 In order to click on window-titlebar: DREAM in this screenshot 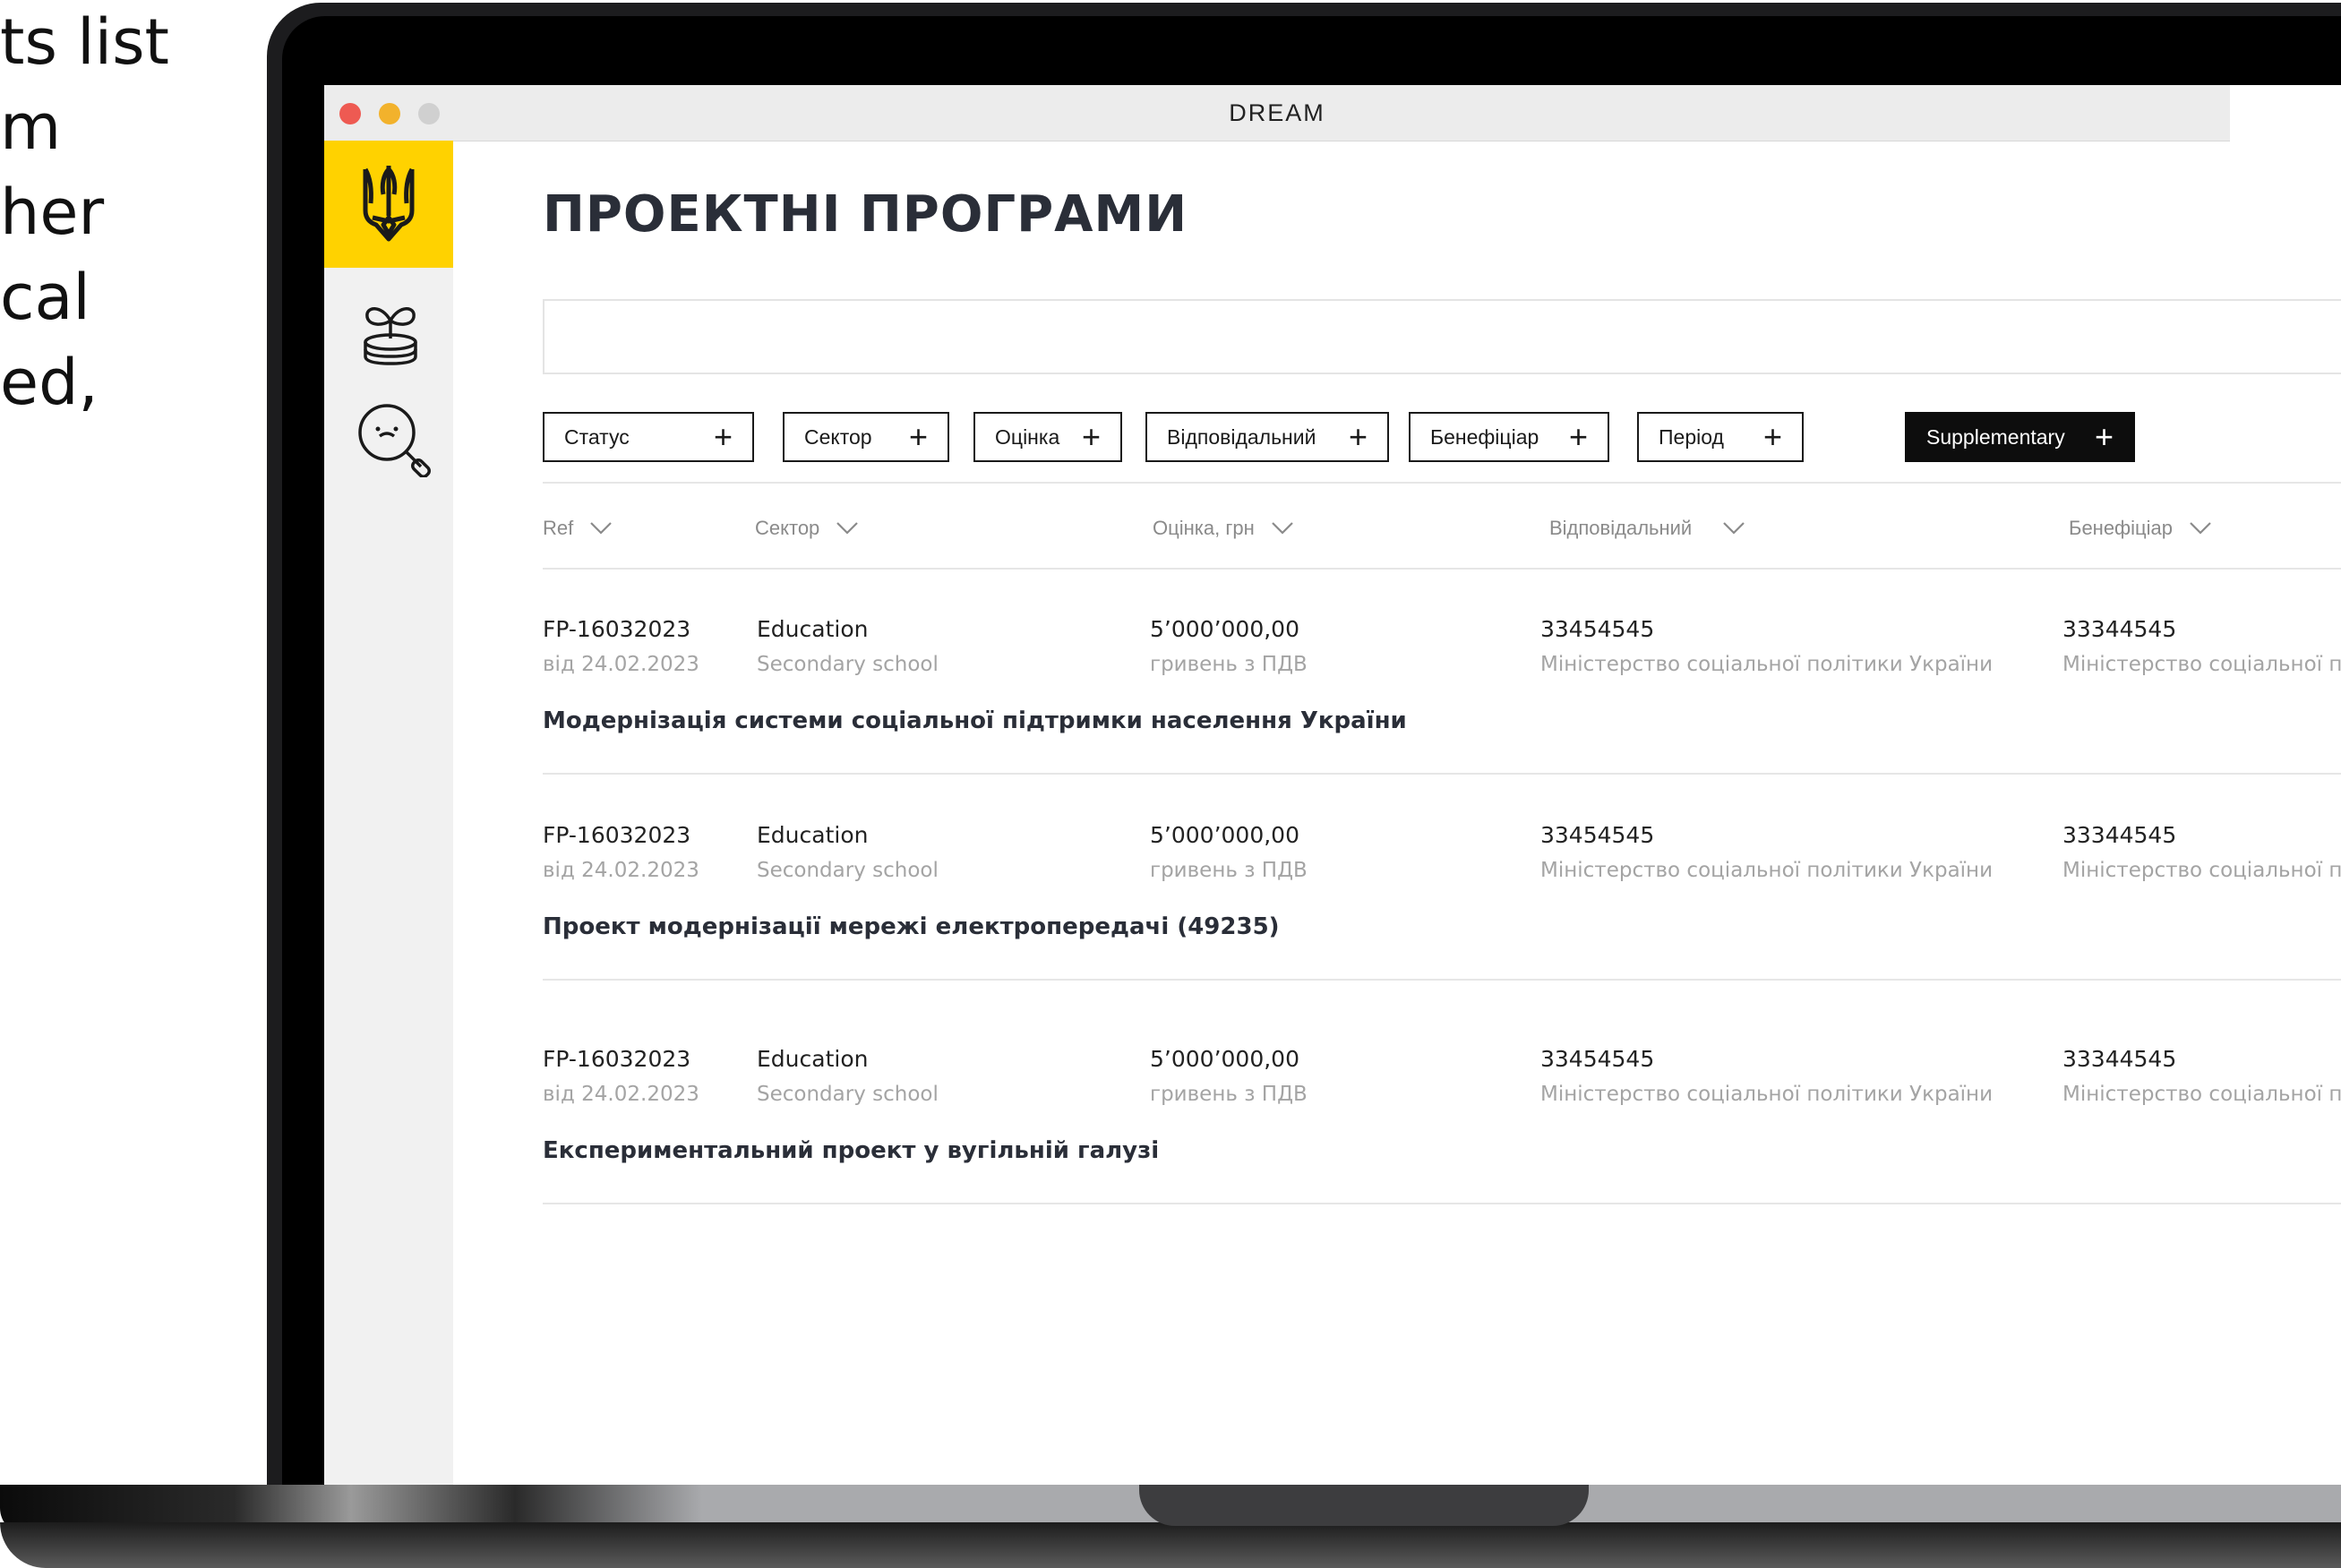, I will do `click(1277, 113)`.